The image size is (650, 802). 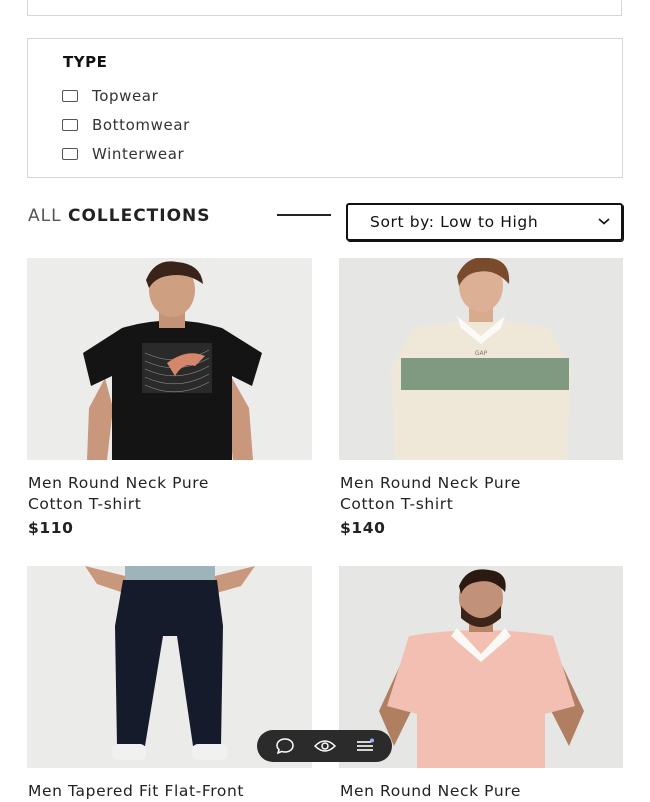 I want to click on product-name: Men Round Neck Pure, so click(x=480, y=791).